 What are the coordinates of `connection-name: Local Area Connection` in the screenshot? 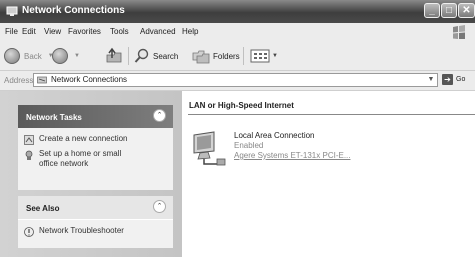 It's located at (274, 135).